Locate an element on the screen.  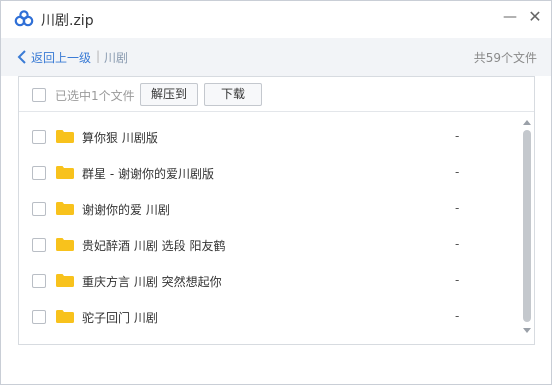
chevron-left-icon is located at coordinates (22, 57).